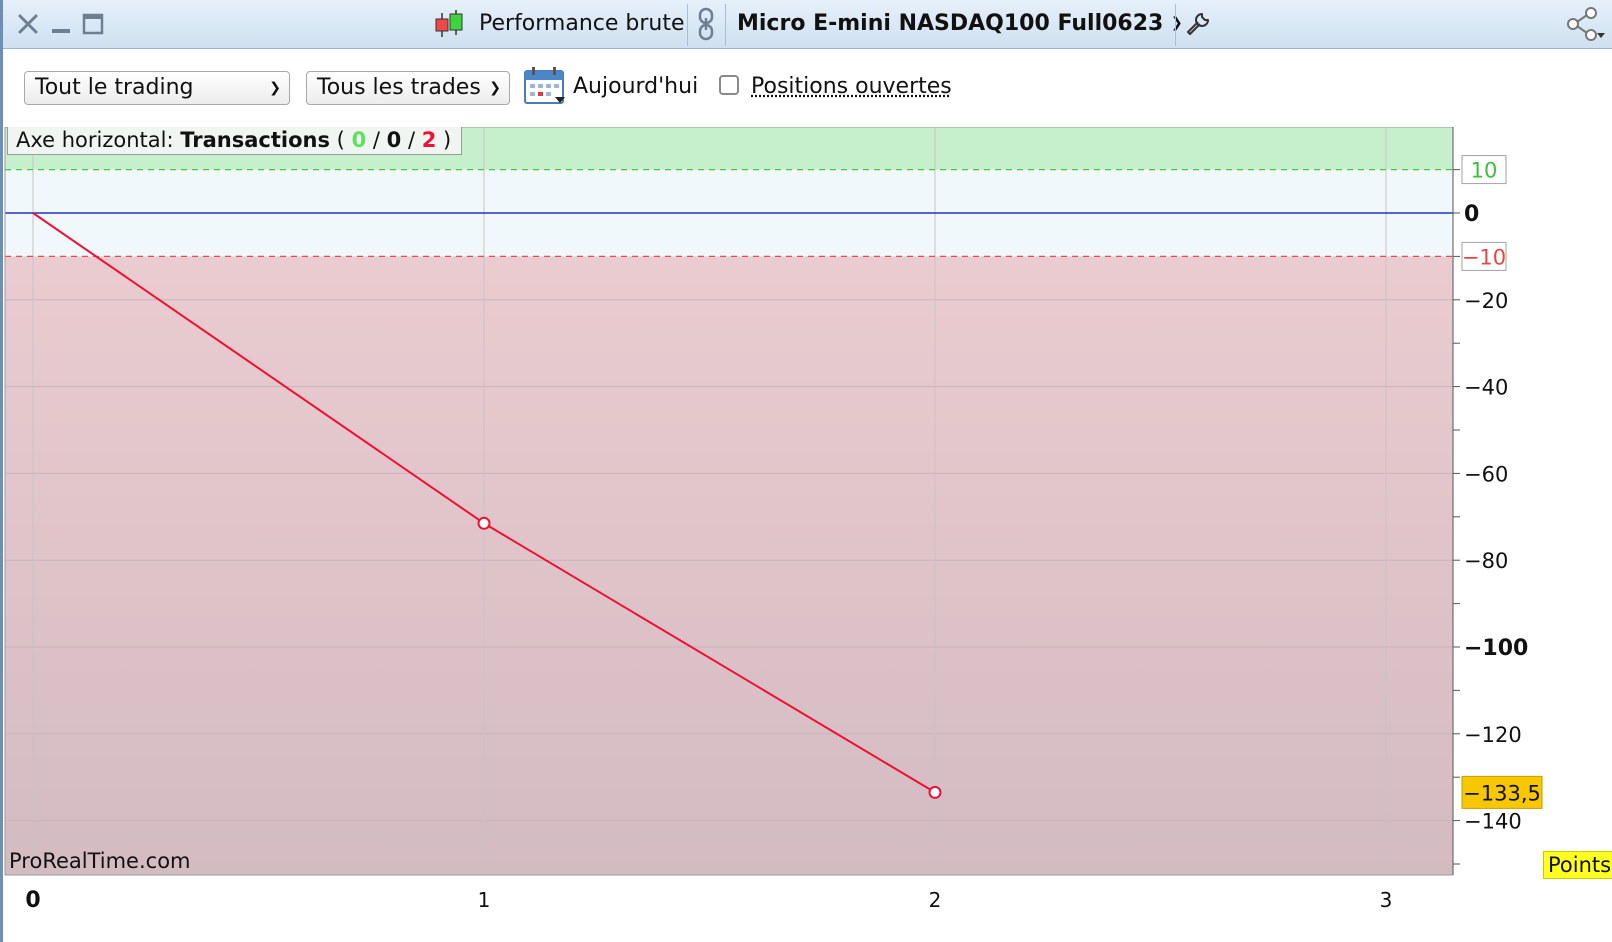 The width and height of the screenshot is (1612, 942). What do you see at coordinates (32, 900) in the screenshot?
I see `x-tick-label: 0` at bounding box center [32, 900].